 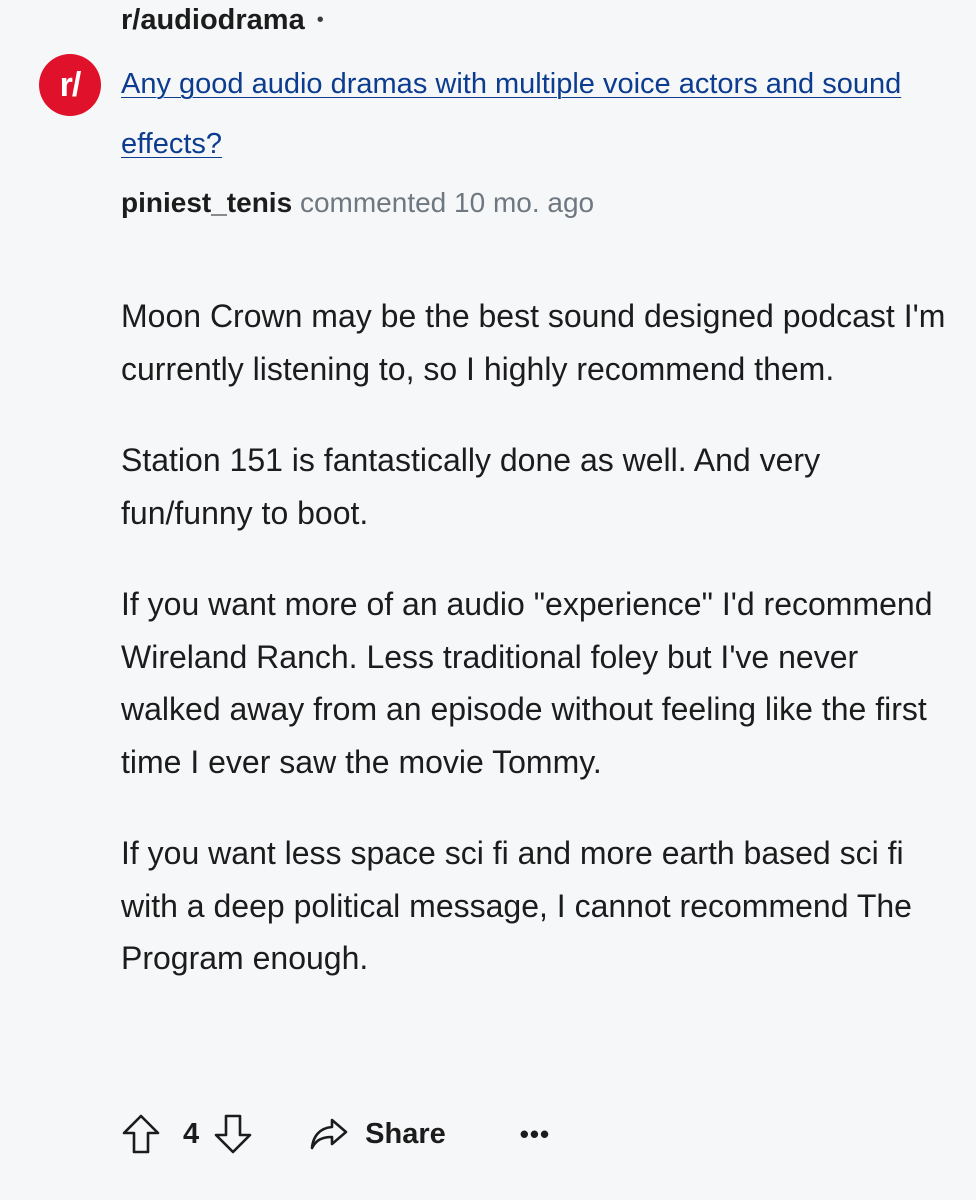 I want to click on comment-action-bar: 4 Share •••, so click(x=335, y=1134).